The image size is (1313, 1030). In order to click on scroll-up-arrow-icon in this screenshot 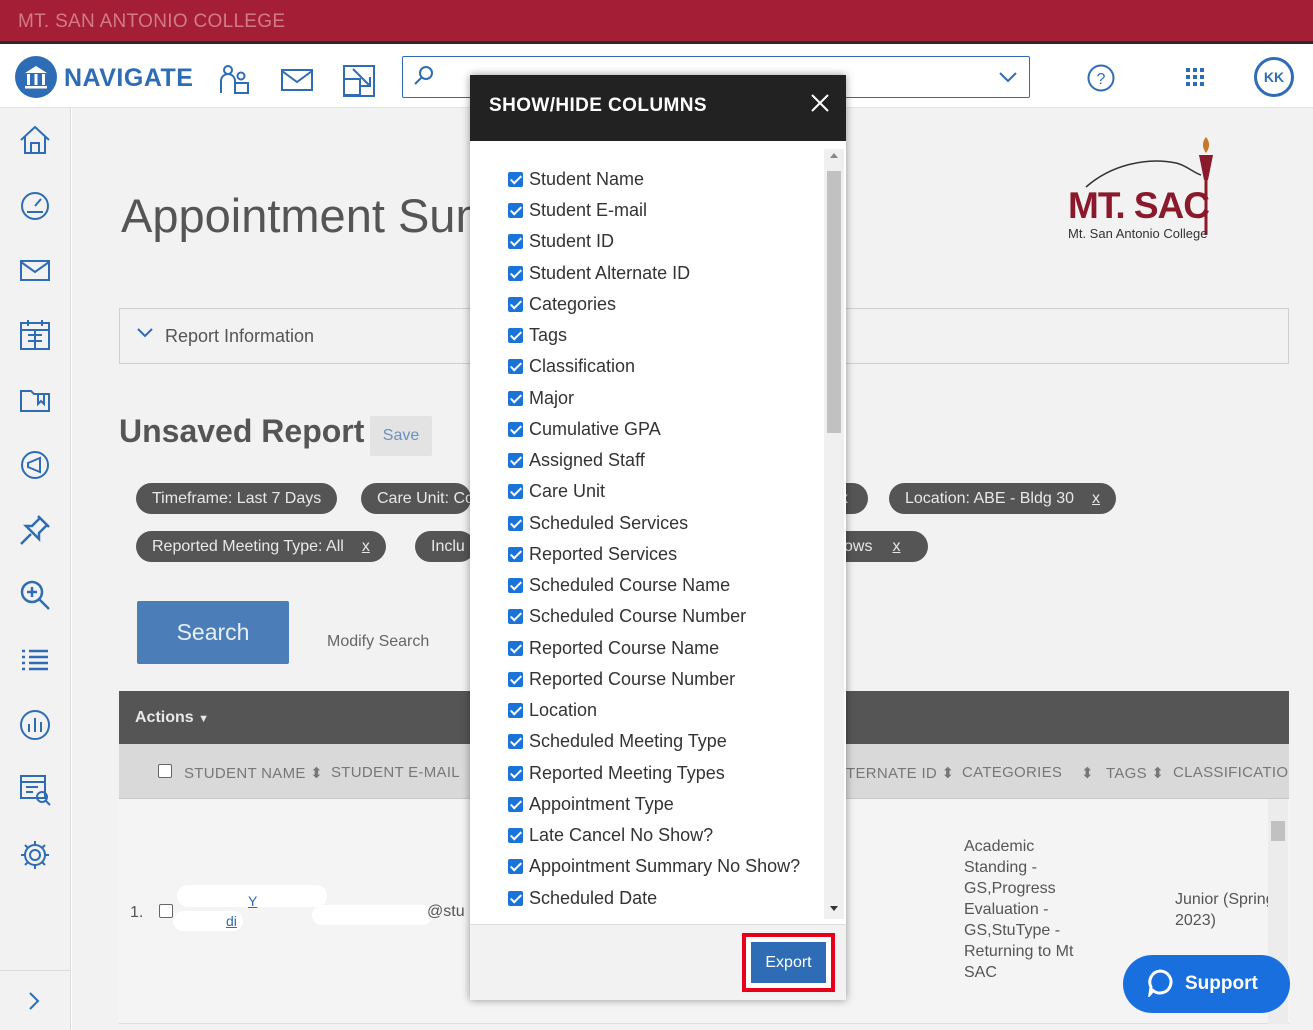, I will do `click(834, 155)`.